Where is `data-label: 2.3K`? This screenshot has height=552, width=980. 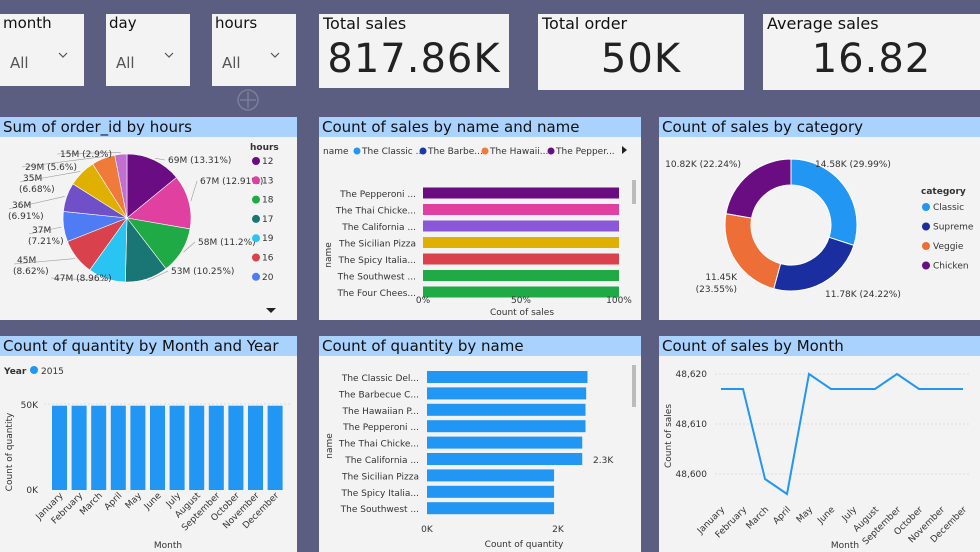
data-label: 2.3K is located at coordinates (603, 461).